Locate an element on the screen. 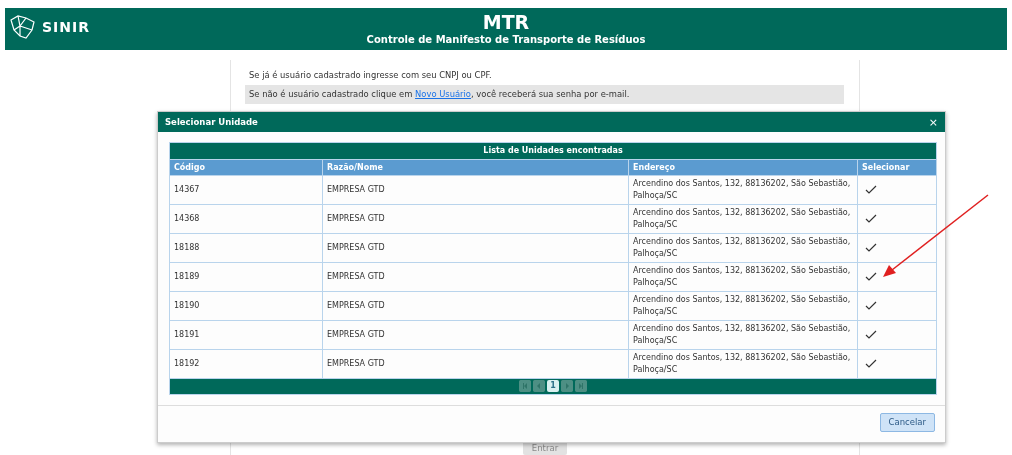 Image resolution: width=1012 pixels, height=455 pixels. page-title: MTR is located at coordinates (506, 21).